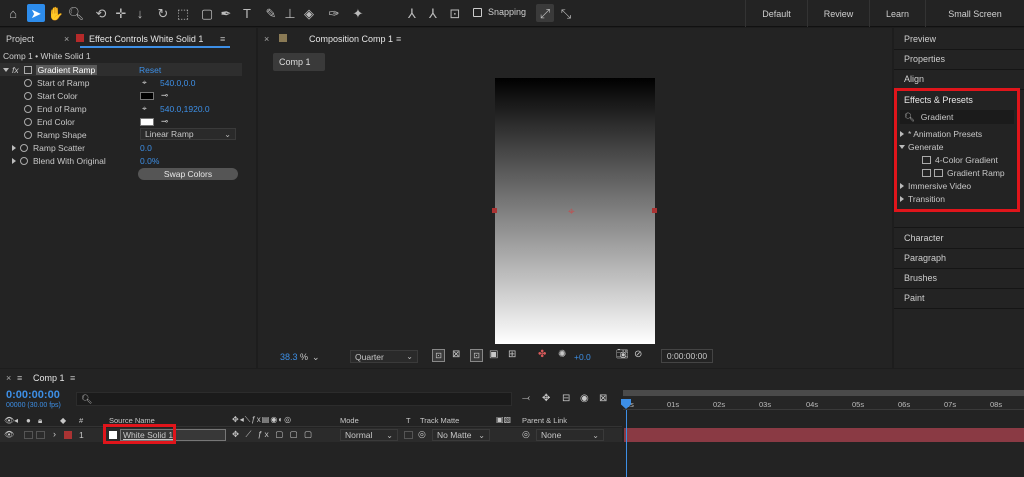  Describe the element at coordinates (925, 258) in the screenshot. I see `panel-paragraph: Paragraph` at that location.